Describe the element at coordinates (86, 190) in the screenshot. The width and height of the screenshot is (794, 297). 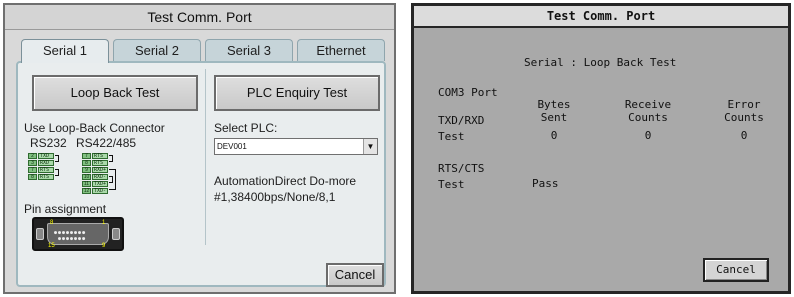
I see `pin-number: 12` at that location.